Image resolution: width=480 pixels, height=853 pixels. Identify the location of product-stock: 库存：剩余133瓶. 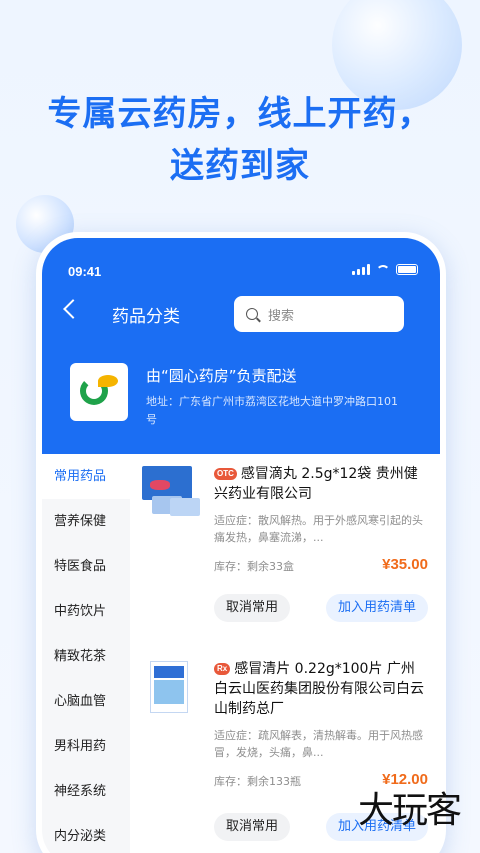
(257, 781).